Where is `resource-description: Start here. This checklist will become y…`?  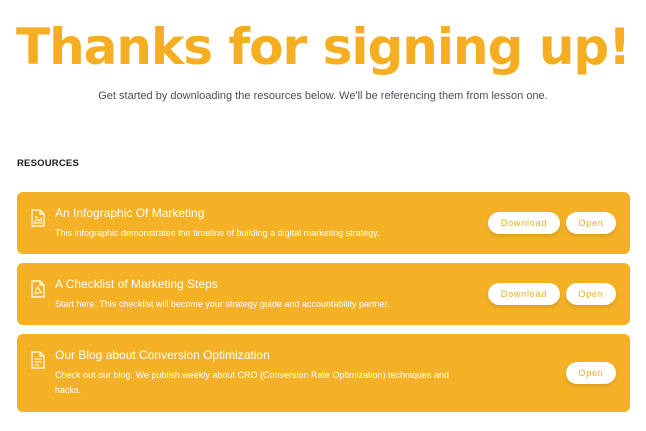
resource-description: Start here. This checklist will become y… is located at coordinates (222, 304).